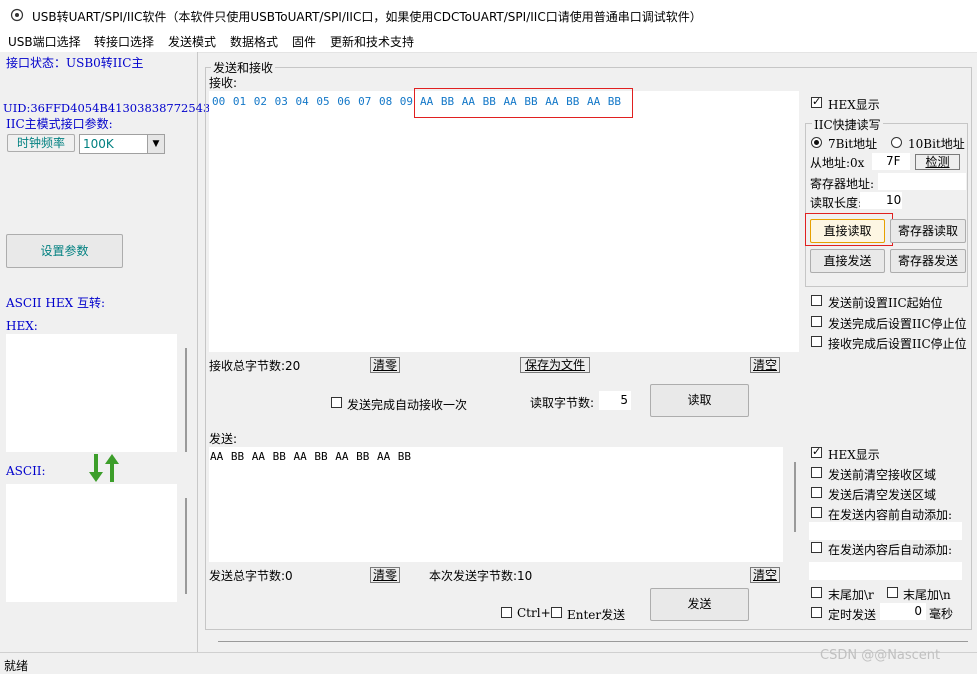  I want to click on register-address-label: 寄存器地址:, so click(842, 184).